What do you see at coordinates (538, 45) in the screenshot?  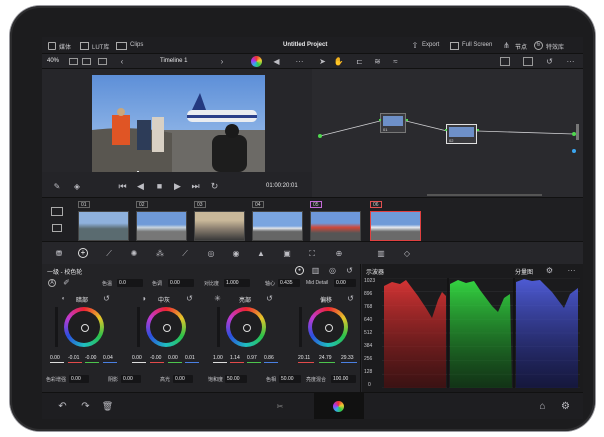 I see `effects-icon: fx` at bounding box center [538, 45].